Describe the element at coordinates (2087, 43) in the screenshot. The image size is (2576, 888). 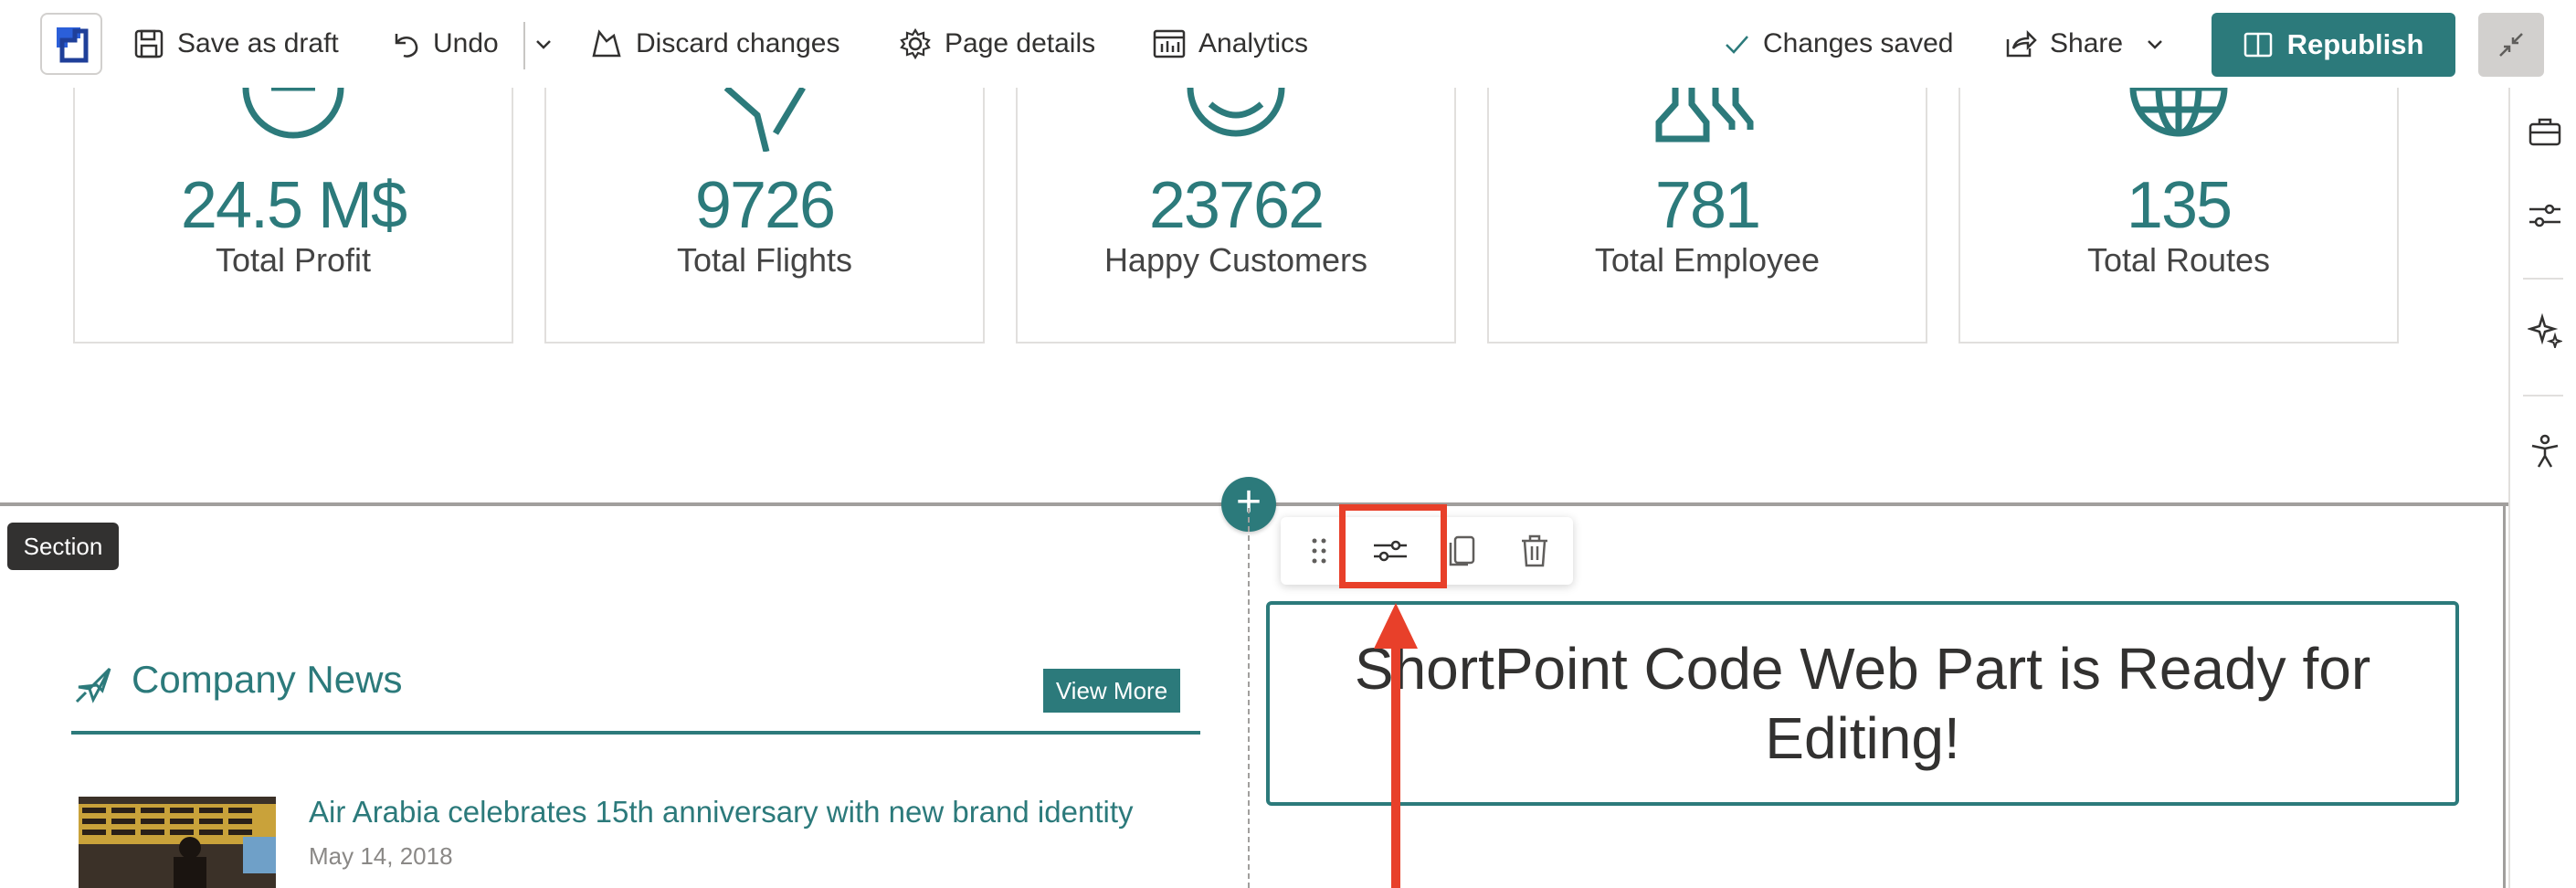
I see `share-label: Share` at that location.